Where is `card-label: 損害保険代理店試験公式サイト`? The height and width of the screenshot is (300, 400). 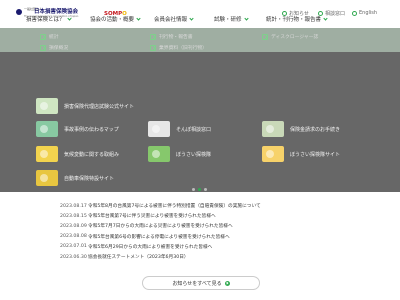 card-label: 損害保険代理店試験公式サイト is located at coordinates (99, 106).